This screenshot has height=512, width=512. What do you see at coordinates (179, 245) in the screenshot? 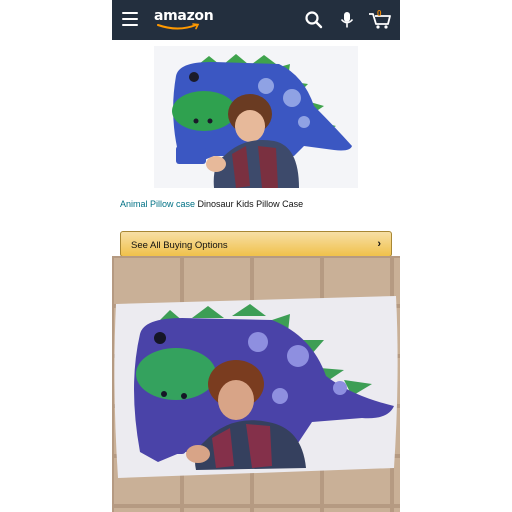
I see `buy-button-label: See All Buying Options` at bounding box center [179, 245].